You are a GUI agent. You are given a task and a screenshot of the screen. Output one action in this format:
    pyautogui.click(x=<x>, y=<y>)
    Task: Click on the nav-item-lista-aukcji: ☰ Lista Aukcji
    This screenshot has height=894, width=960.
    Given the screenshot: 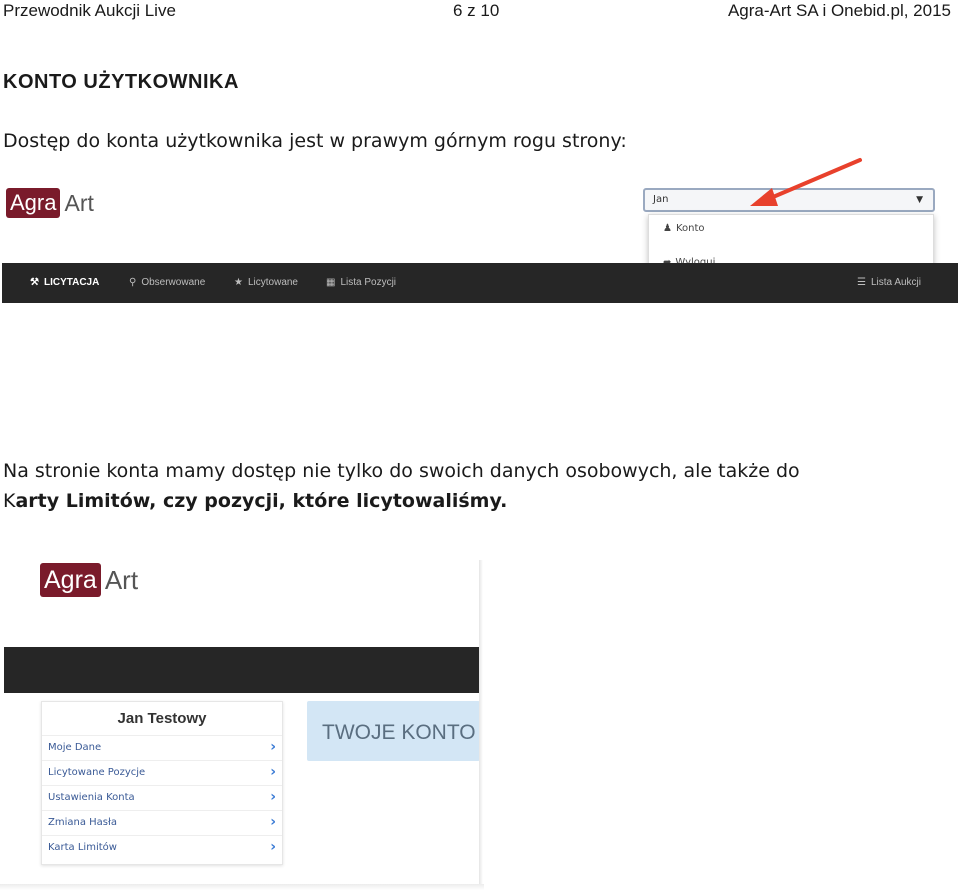 What is the action you would take?
    pyautogui.click(x=889, y=282)
    